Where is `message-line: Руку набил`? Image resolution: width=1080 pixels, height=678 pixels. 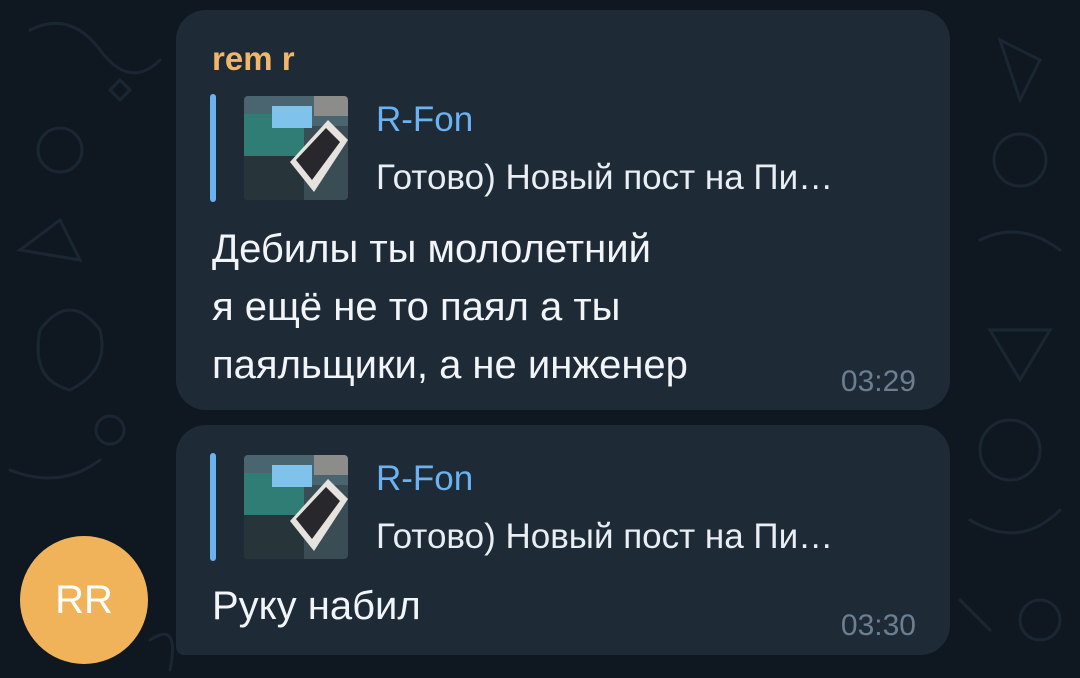
message-line: Руку набил is located at coordinates (316, 606).